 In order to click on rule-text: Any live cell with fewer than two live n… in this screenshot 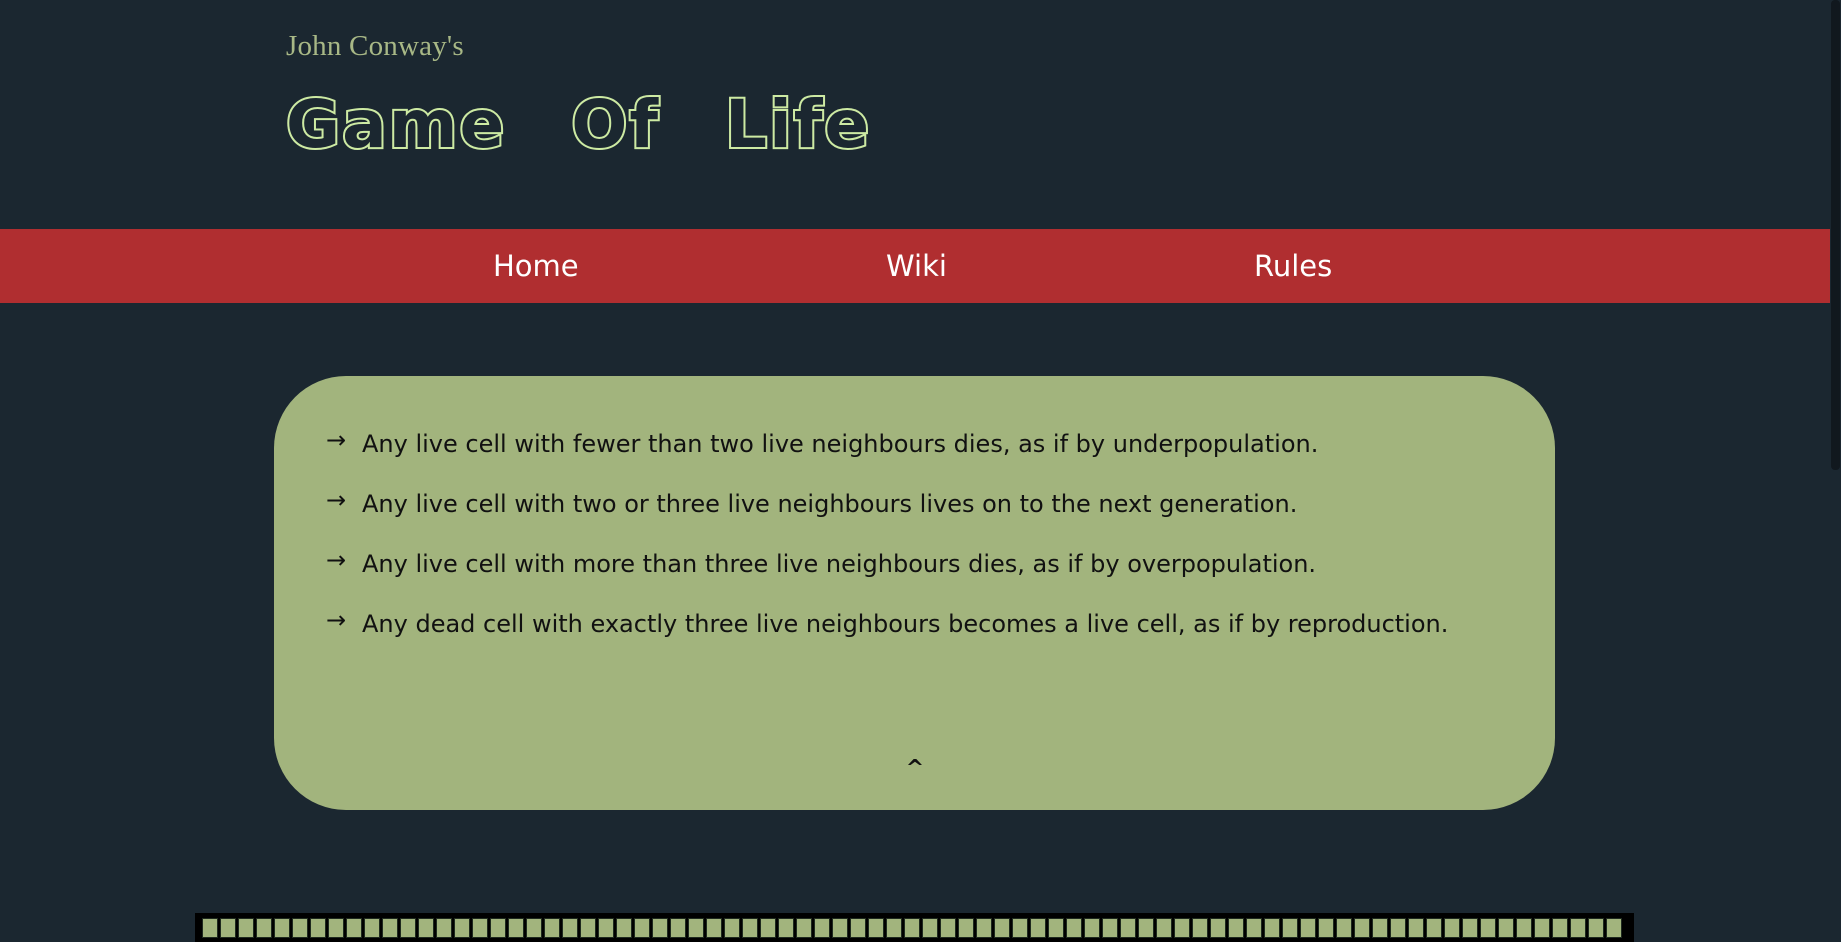, I will do `click(840, 444)`.